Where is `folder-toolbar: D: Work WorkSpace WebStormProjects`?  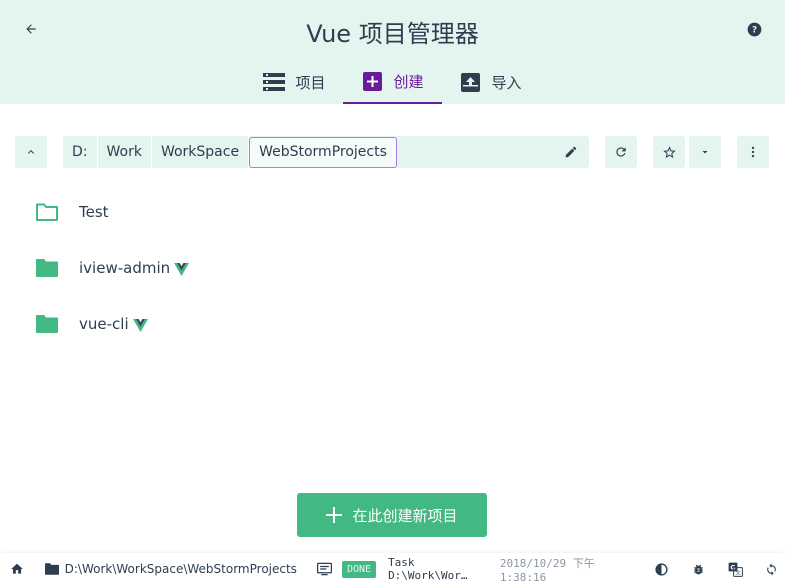 folder-toolbar: D: Work WorkSpace WebStormProjects is located at coordinates (392, 152).